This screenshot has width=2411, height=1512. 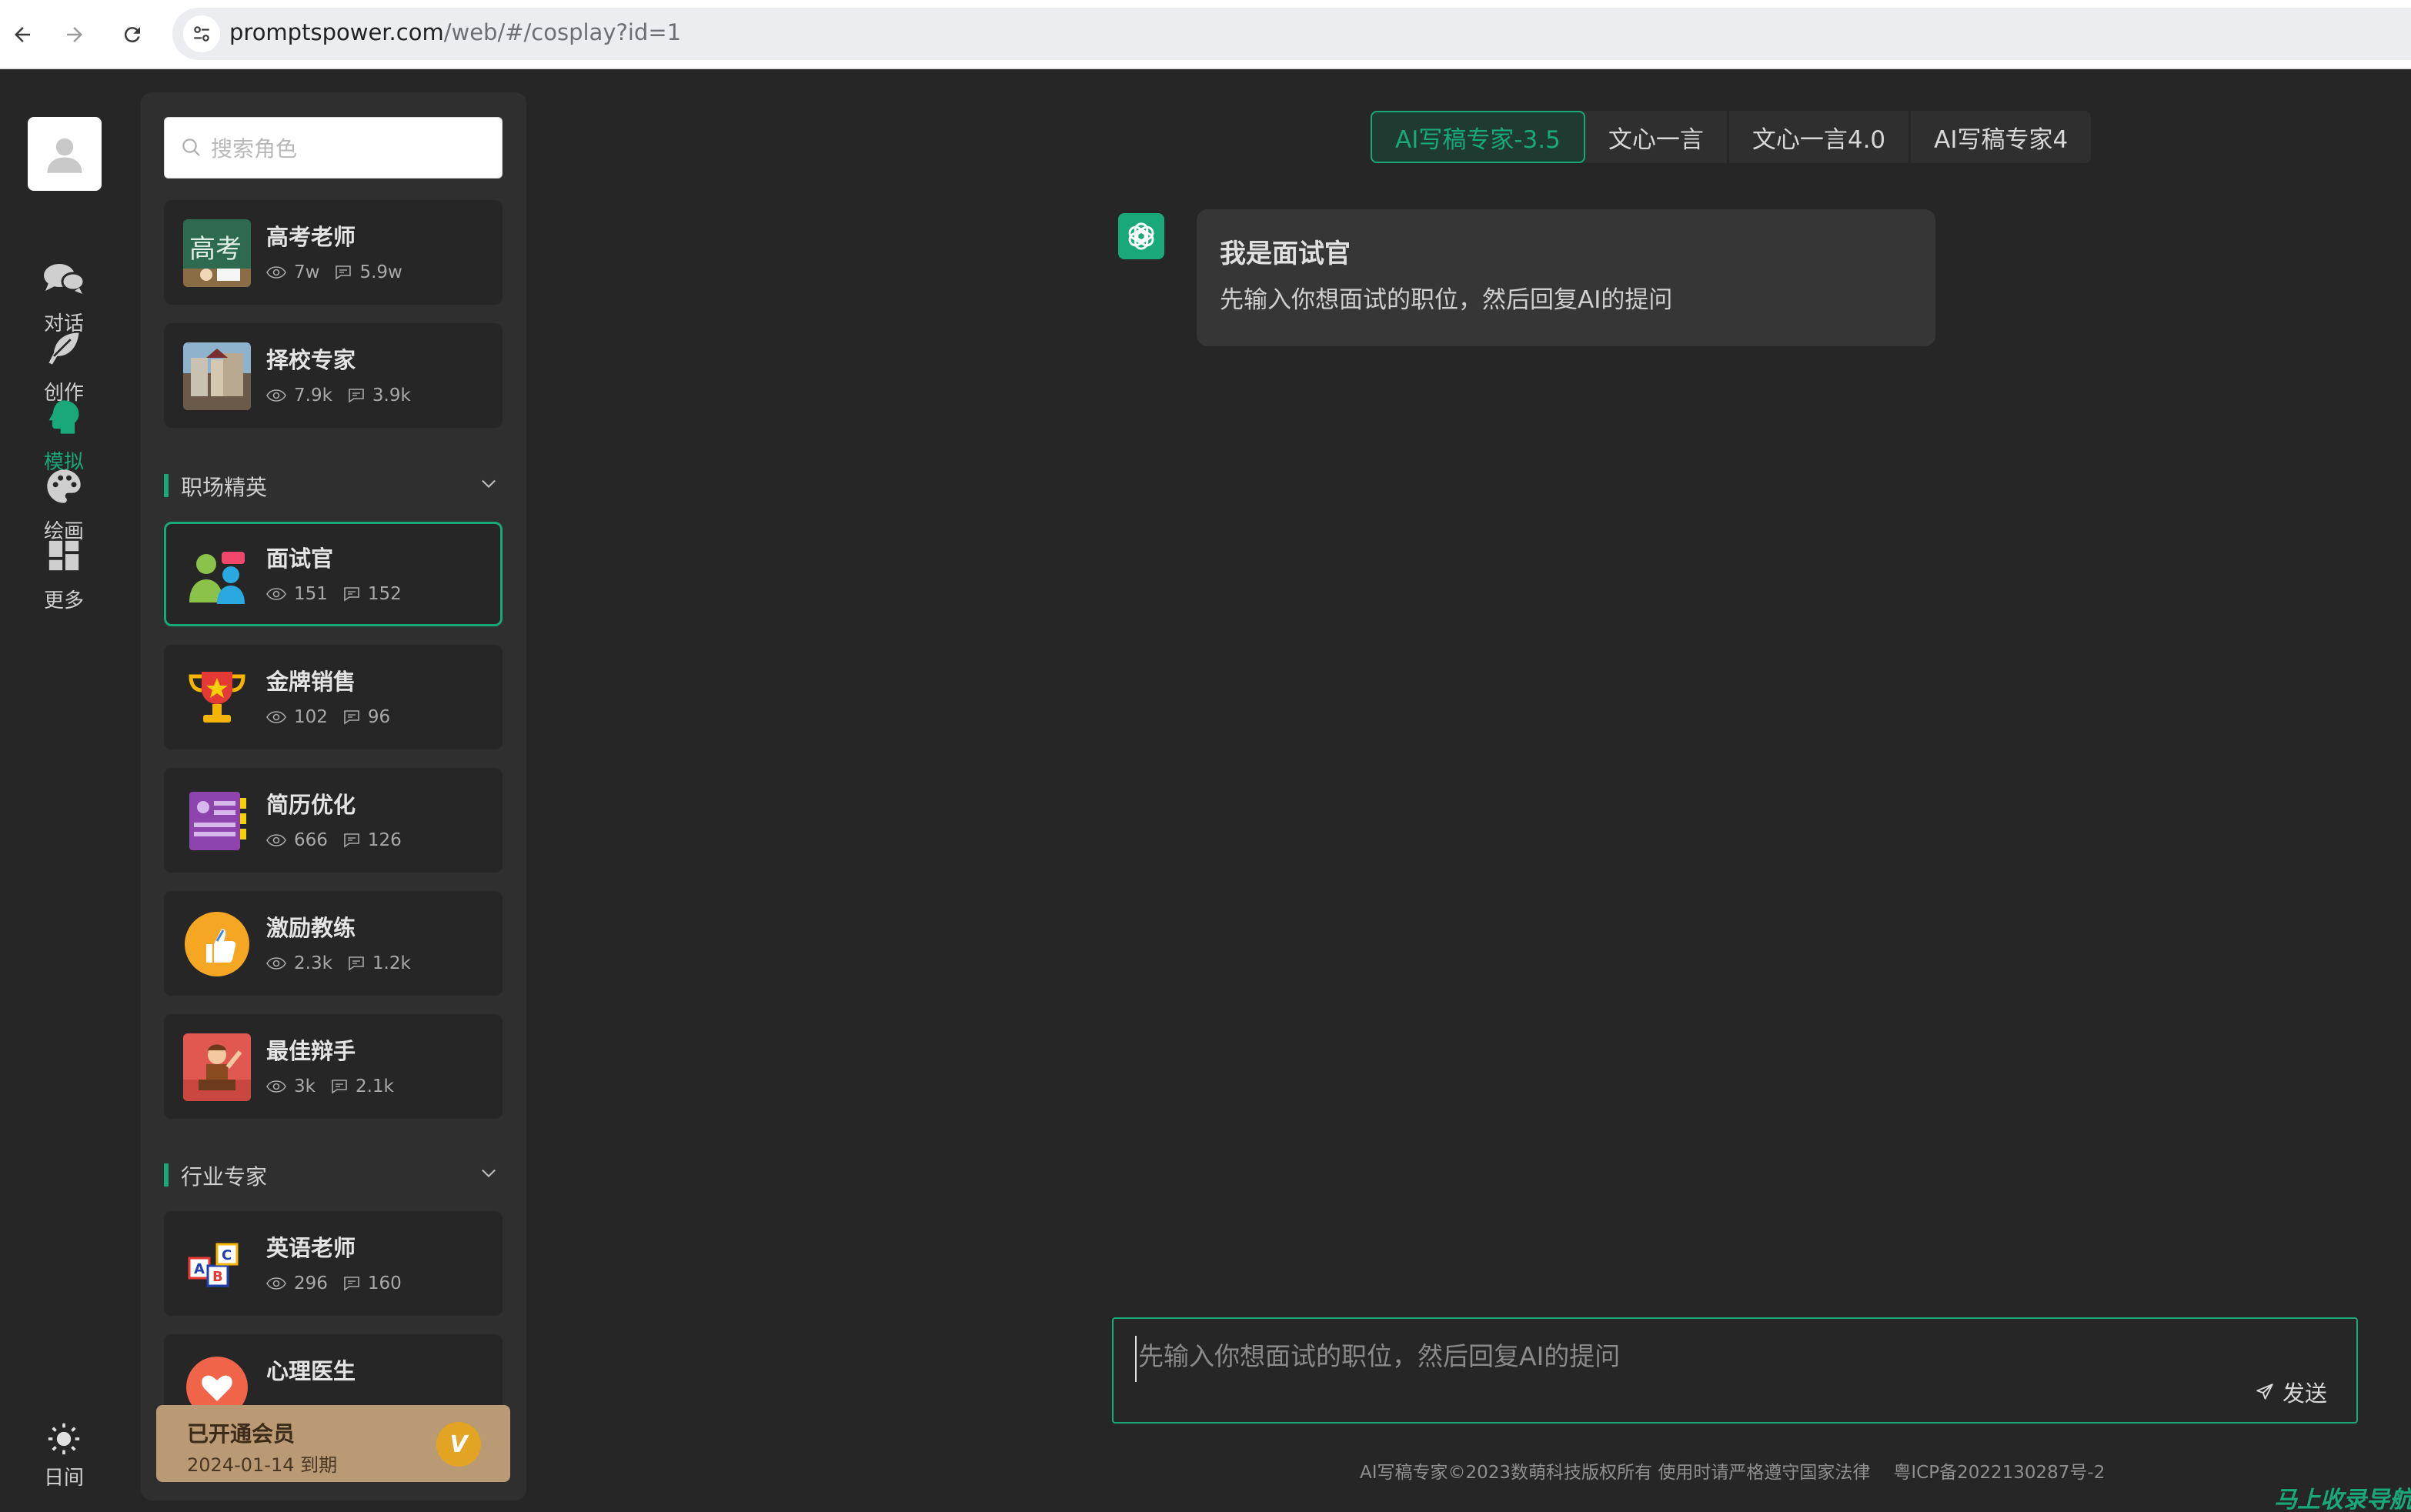 I want to click on forward-button, so click(x=74, y=34).